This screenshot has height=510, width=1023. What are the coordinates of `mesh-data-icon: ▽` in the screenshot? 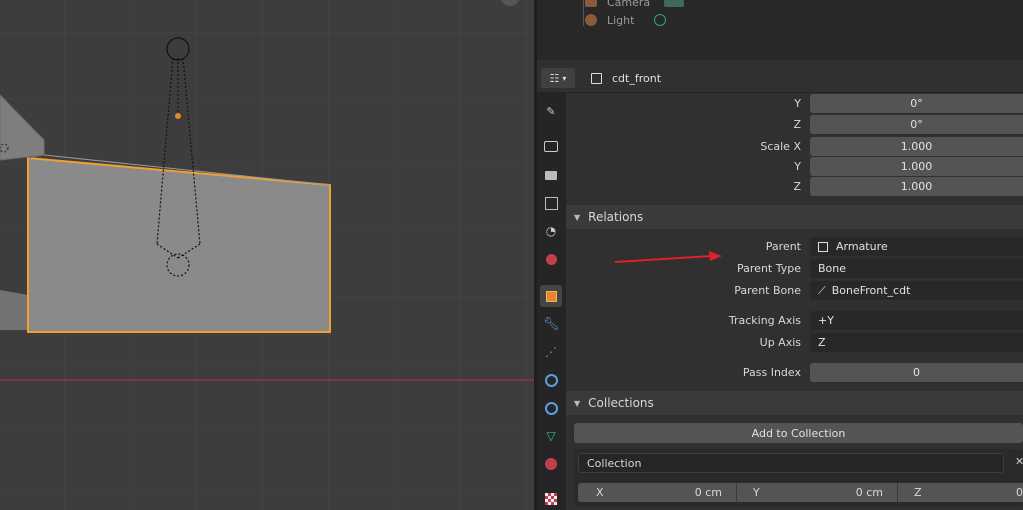 It's located at (551, 436).